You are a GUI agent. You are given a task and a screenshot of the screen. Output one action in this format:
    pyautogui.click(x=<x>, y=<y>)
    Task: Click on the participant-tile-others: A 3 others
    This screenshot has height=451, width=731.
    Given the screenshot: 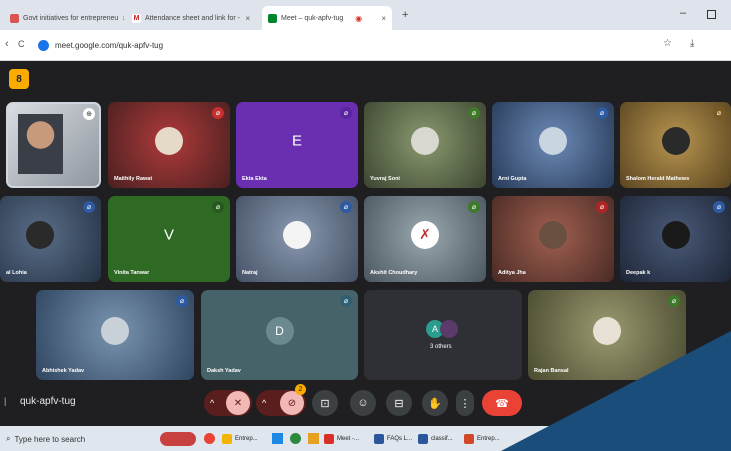 What is the action you would take?
    pyautogui.click(x=443, y=335)
    